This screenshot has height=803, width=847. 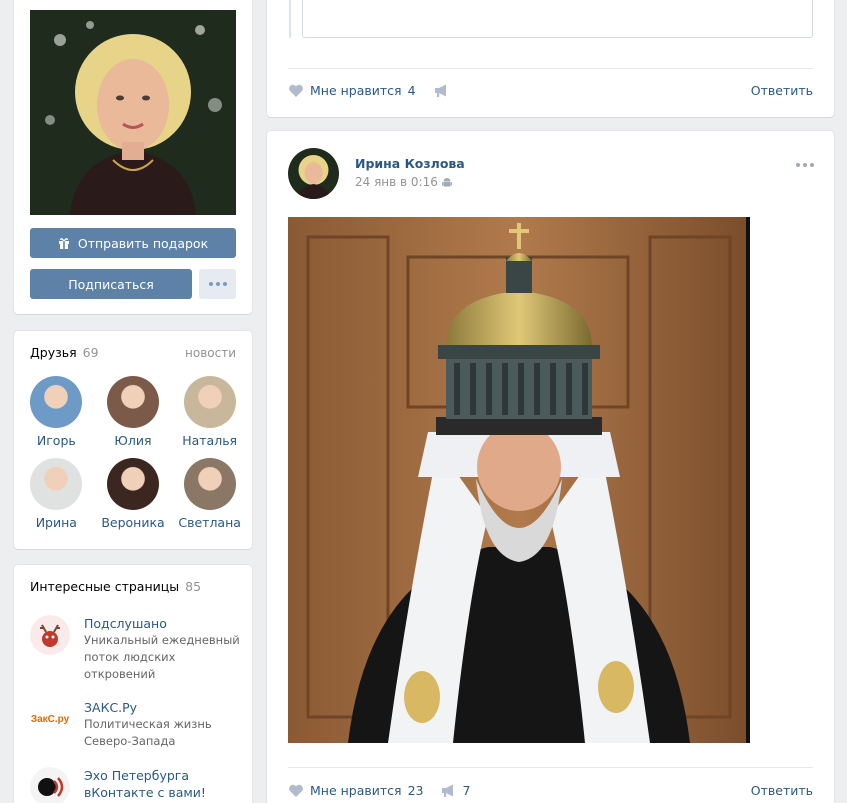 I want to click on subscribe-label: Подписаться, so click(x=111, y=284).